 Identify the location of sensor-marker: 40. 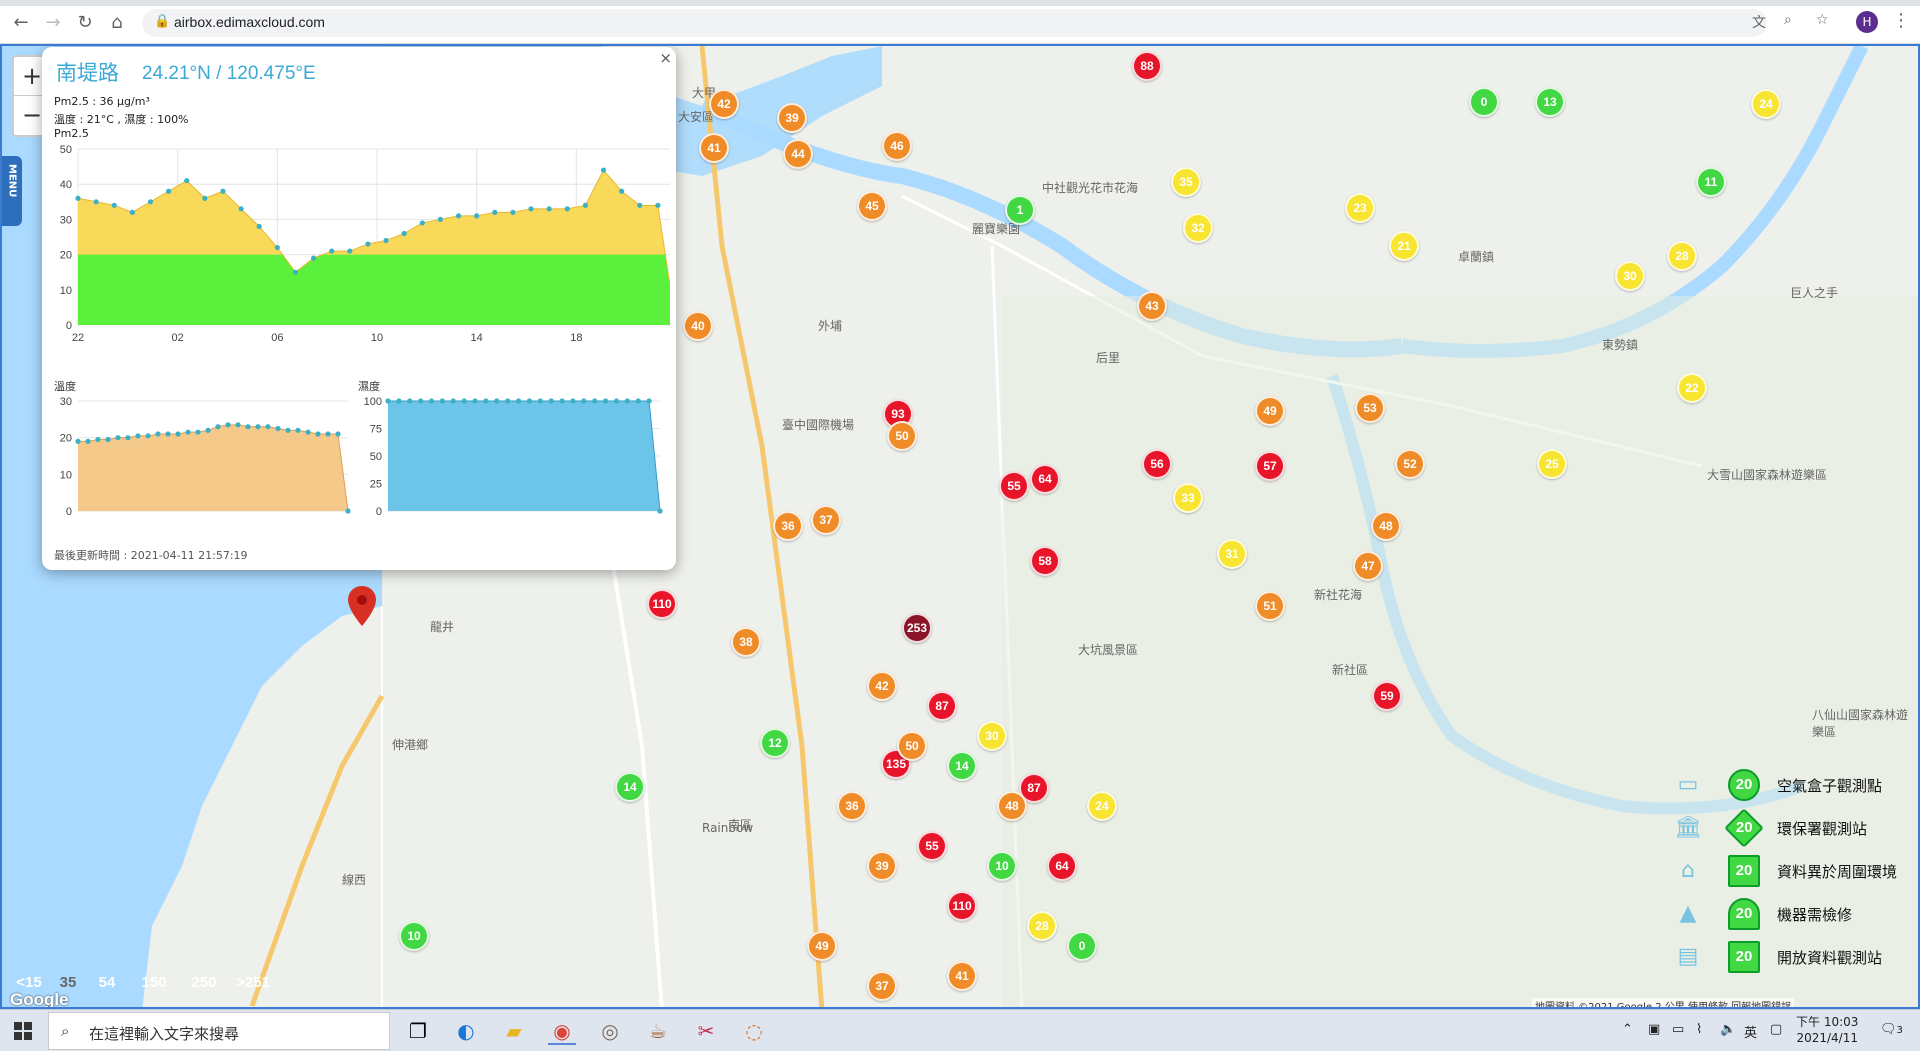
(698, 326).